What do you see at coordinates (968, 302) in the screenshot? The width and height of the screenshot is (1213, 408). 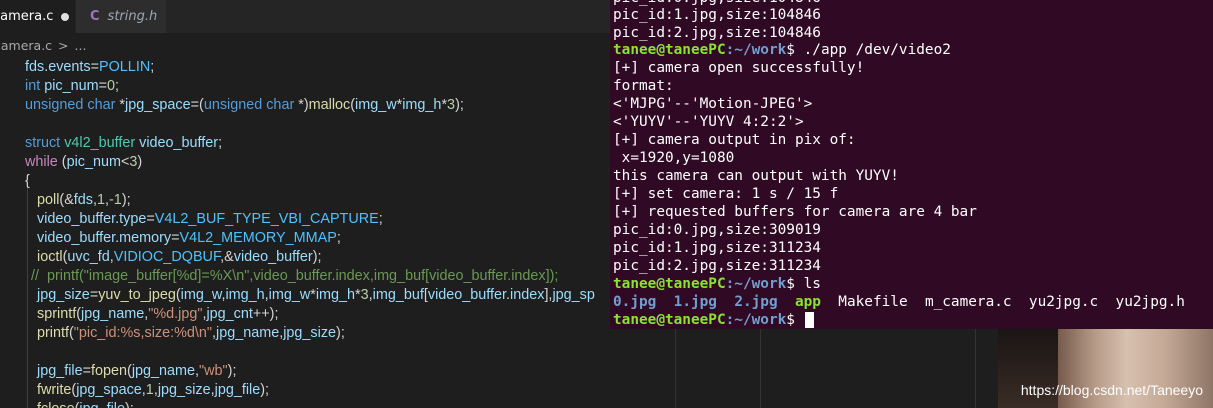 I see `ls-entry: m_camera.c` at bounding box center [968, 302].